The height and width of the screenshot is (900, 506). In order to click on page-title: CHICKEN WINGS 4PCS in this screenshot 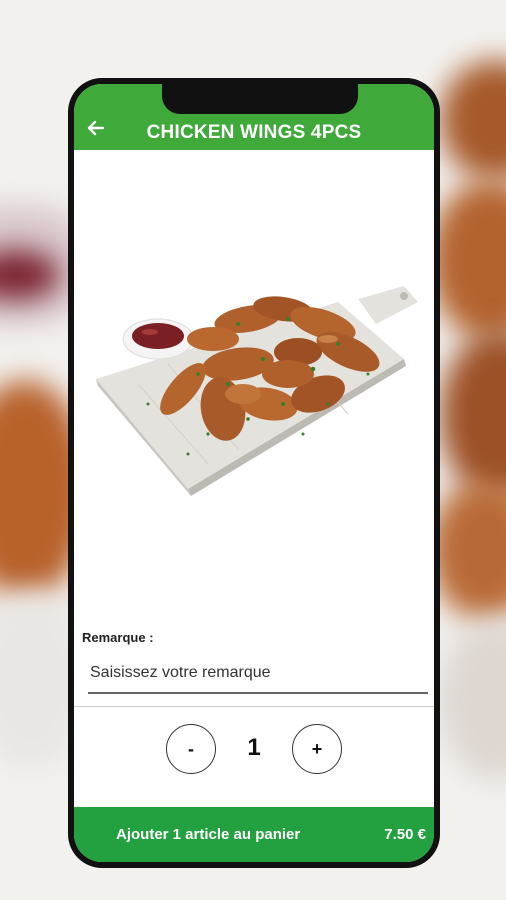, I will do `click(254, 132)`.